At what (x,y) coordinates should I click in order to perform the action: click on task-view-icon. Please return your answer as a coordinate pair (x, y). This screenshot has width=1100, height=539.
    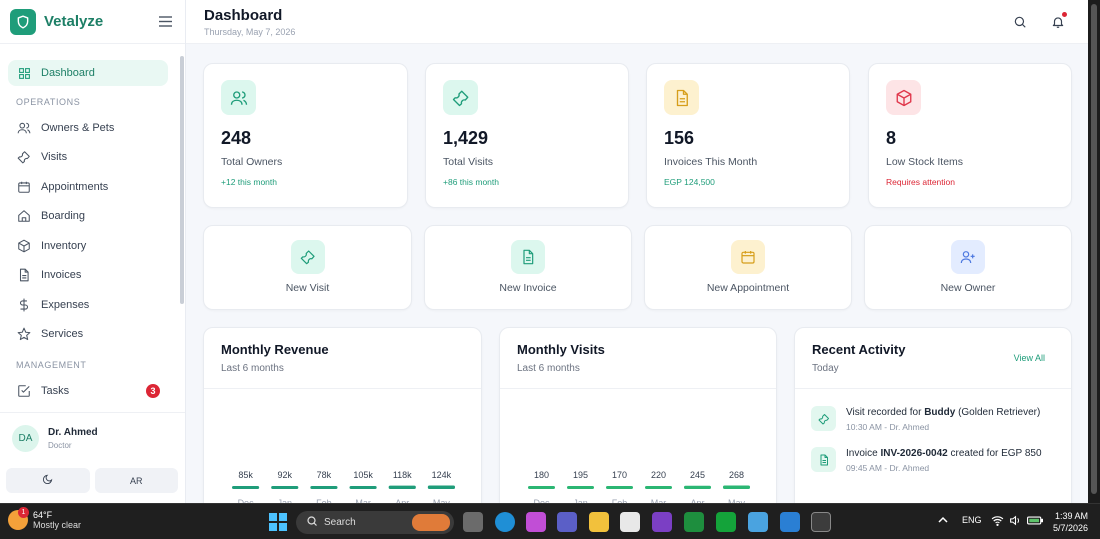
    Looking at the image, I should click on (473, 522).